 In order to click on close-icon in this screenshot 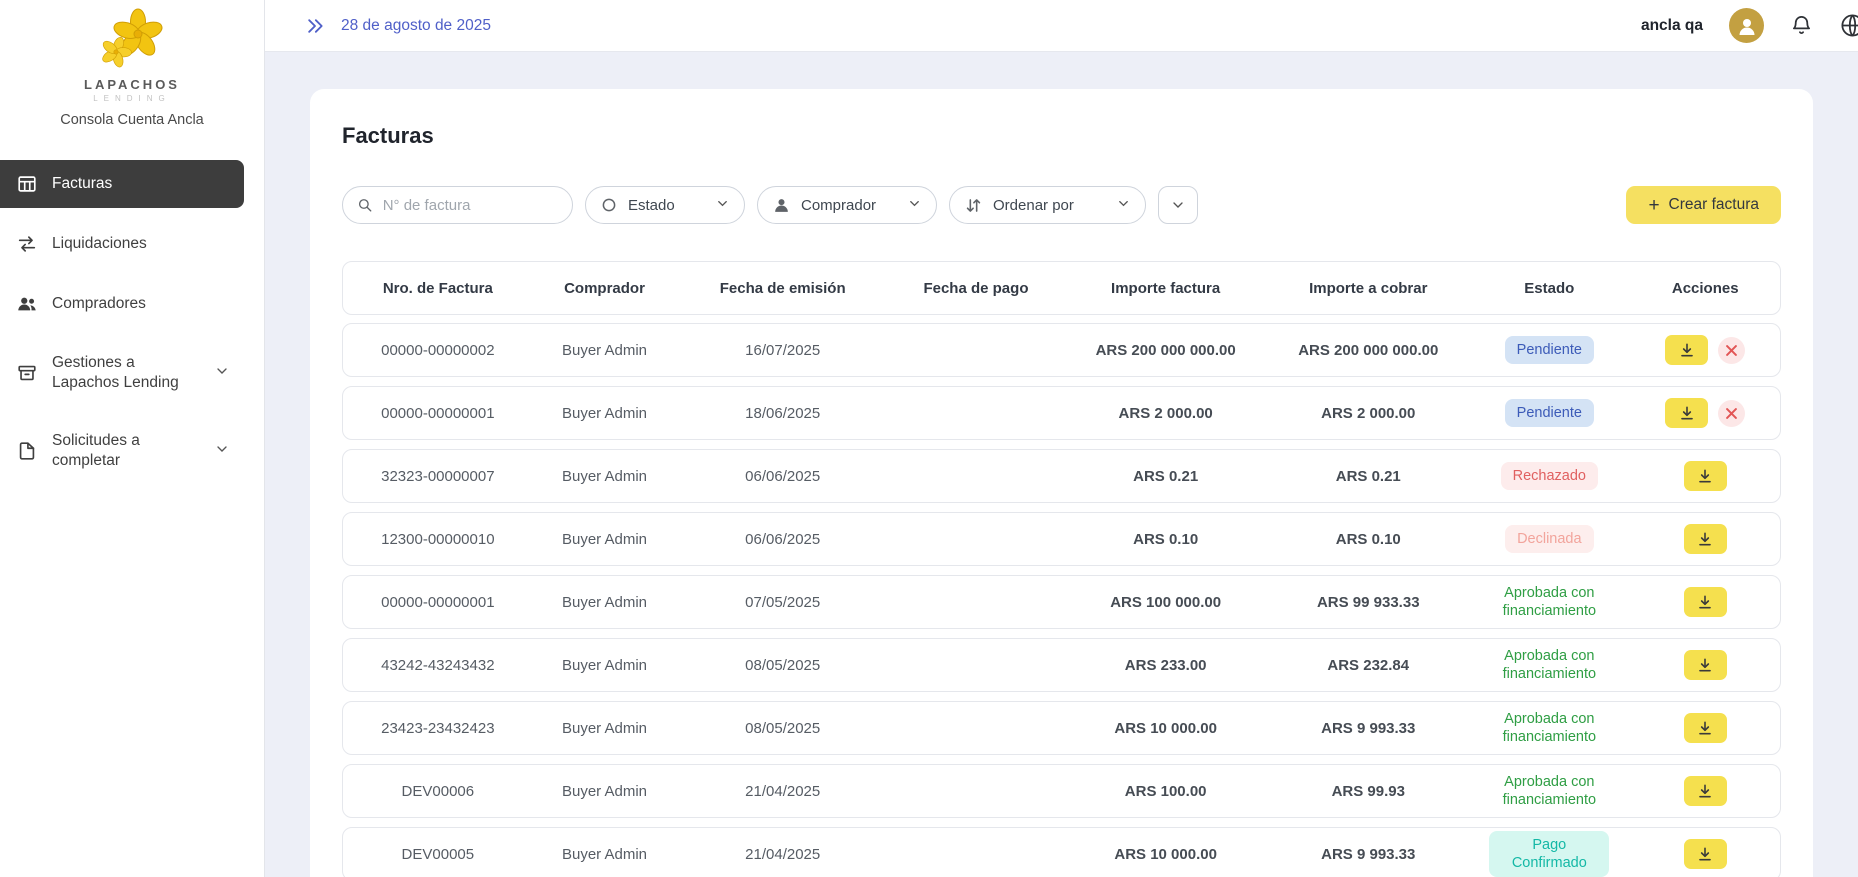, I will do `click(1732, 413)`.